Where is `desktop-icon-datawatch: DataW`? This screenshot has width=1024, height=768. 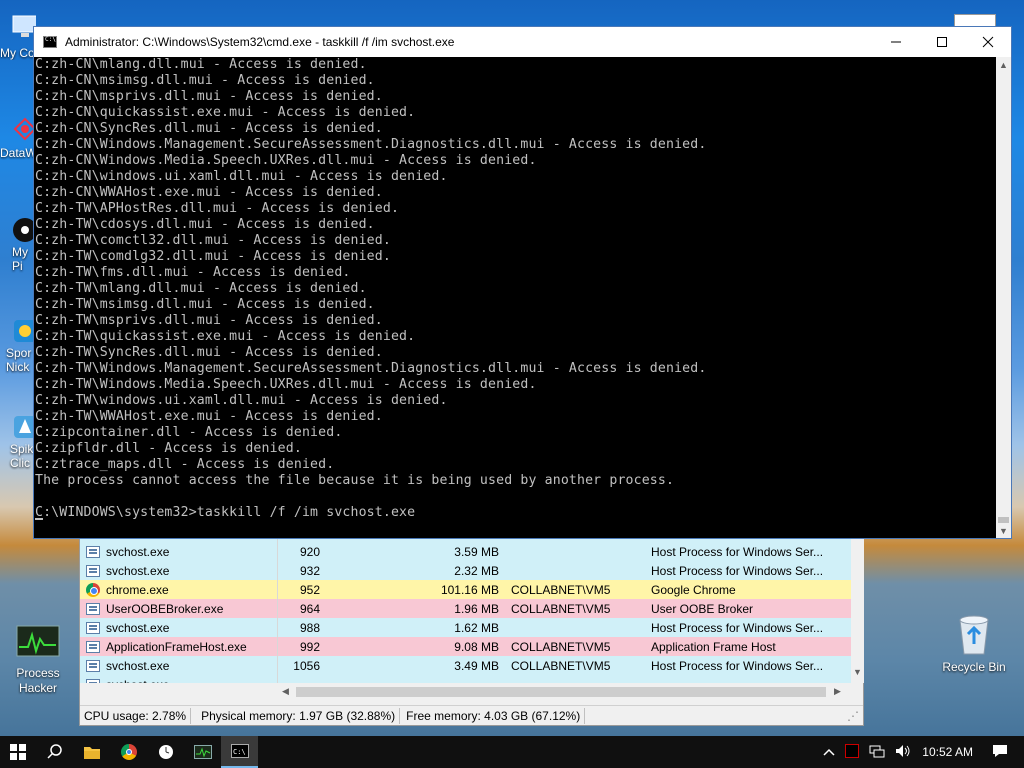 desktop-icon-datawatch: DataW is located at coordinates (18, 137).